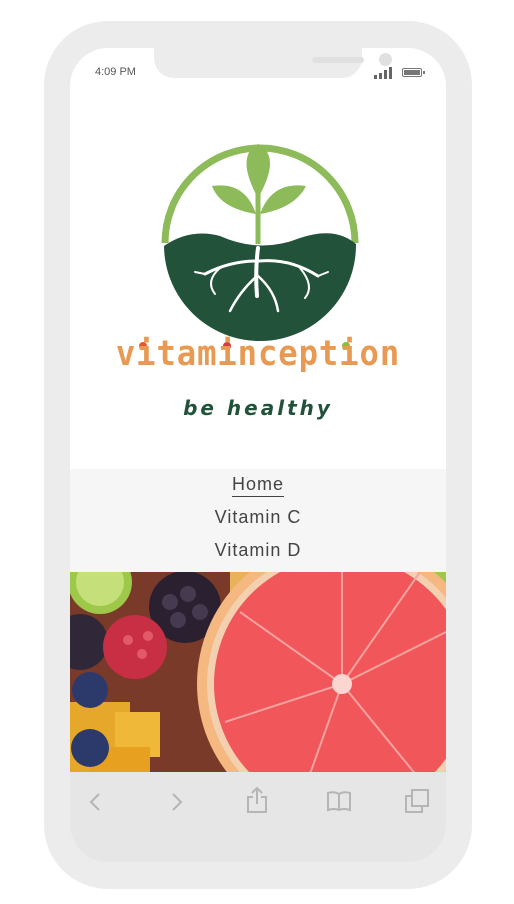 This screenshot has height=904, width=514. Describe the element at coordinates (115, 72) in the screenshot. I see `status-time: 4:09 PM` at that location.